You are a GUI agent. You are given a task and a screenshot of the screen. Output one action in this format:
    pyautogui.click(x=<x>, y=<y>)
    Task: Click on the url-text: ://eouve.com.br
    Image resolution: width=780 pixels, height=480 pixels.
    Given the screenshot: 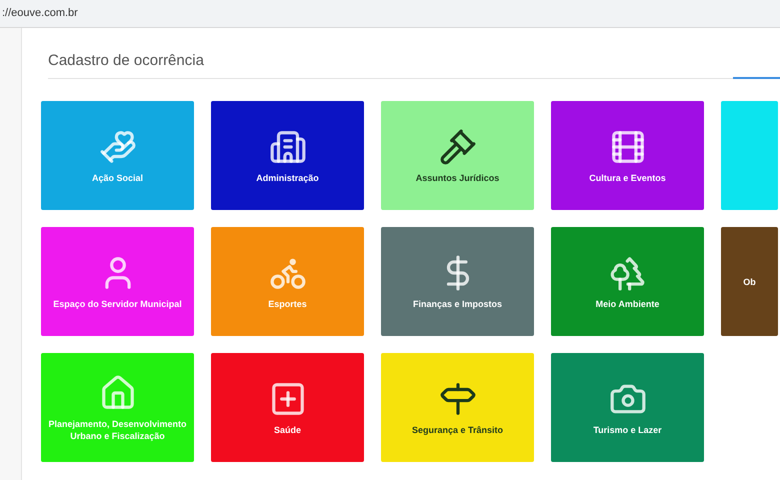 What is the action you would take?
    pyautogui.click(x=40, y=14)
    